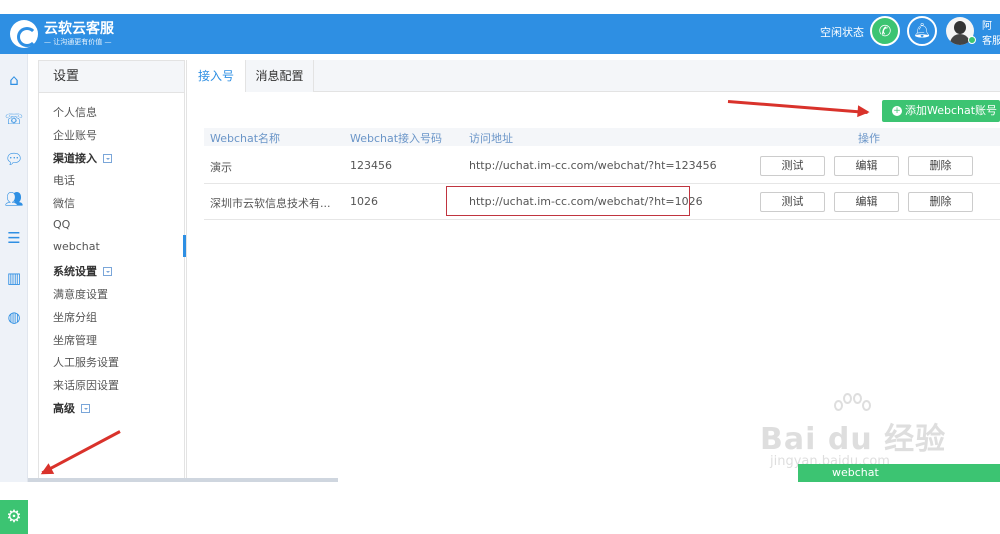 Image resolution: width=1000 pixels, height=534 pixels. What do you see at coordinates (75, 317) in the screenshot?
I see `menu-item-agent-groups: 坐席分组` at bounding box center [75, 317].